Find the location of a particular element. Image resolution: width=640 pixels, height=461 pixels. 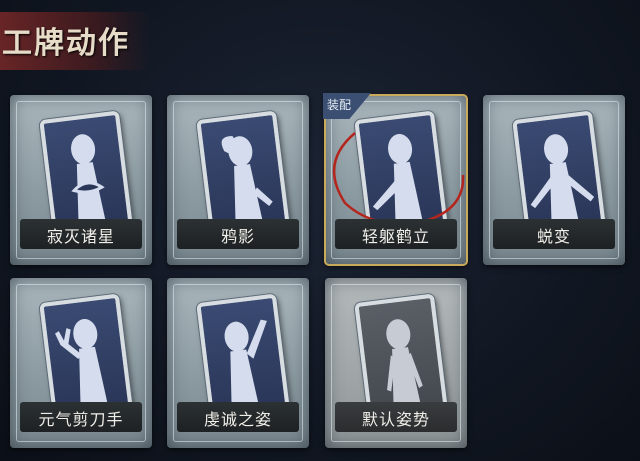

pose-card-6: 虔诚之姿 is located at coordinates (238, 363).